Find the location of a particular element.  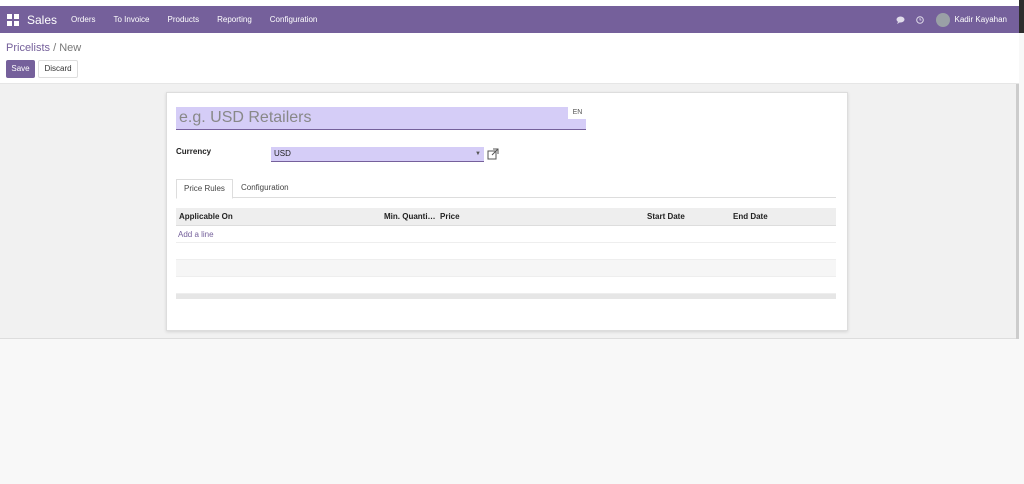

currency-value: USD is located at coordinates (282, 153).